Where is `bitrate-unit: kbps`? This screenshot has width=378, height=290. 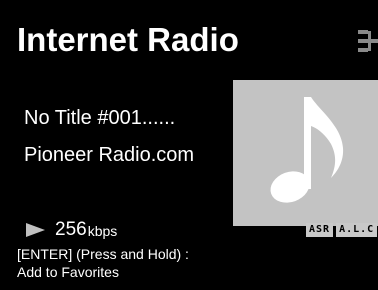 bitrate-unit: kbps is located at coordinates (102, 231).